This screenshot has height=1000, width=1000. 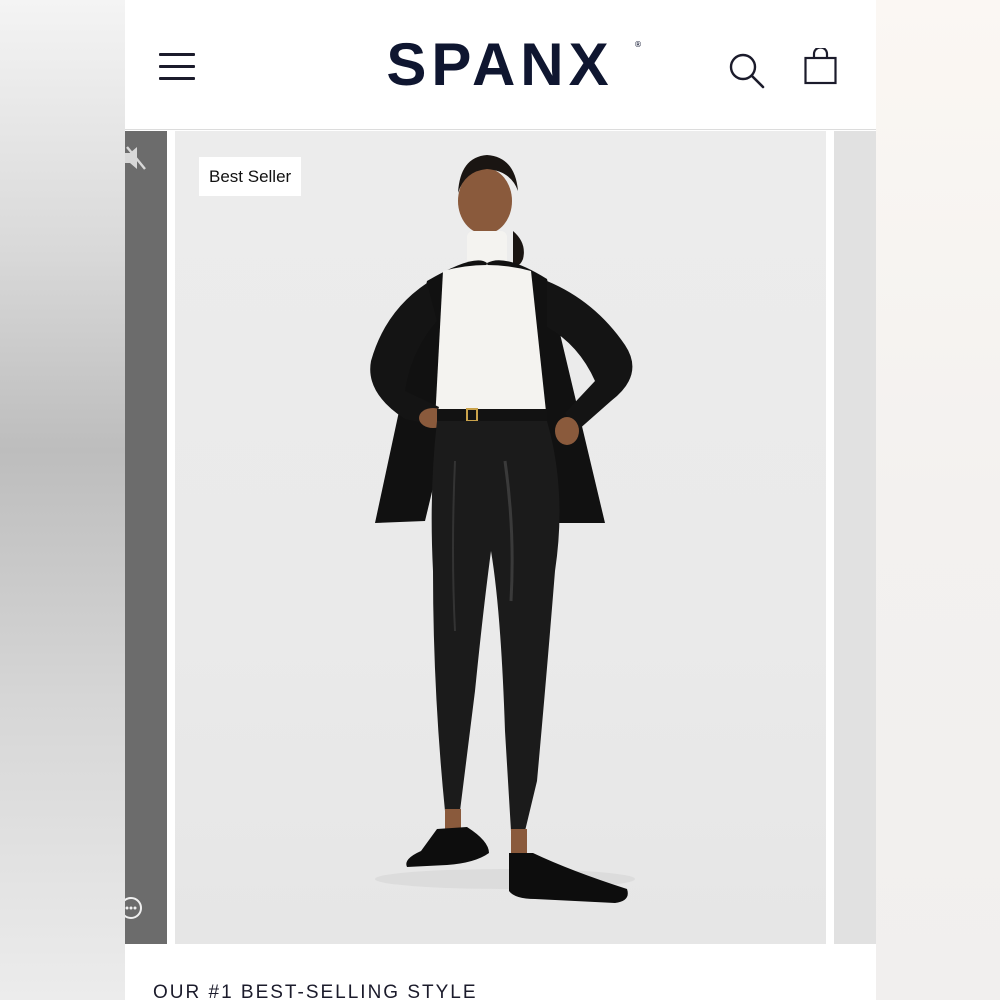 I want to click on best-seller-badge: Best Seller, so click(x=250, y=176).